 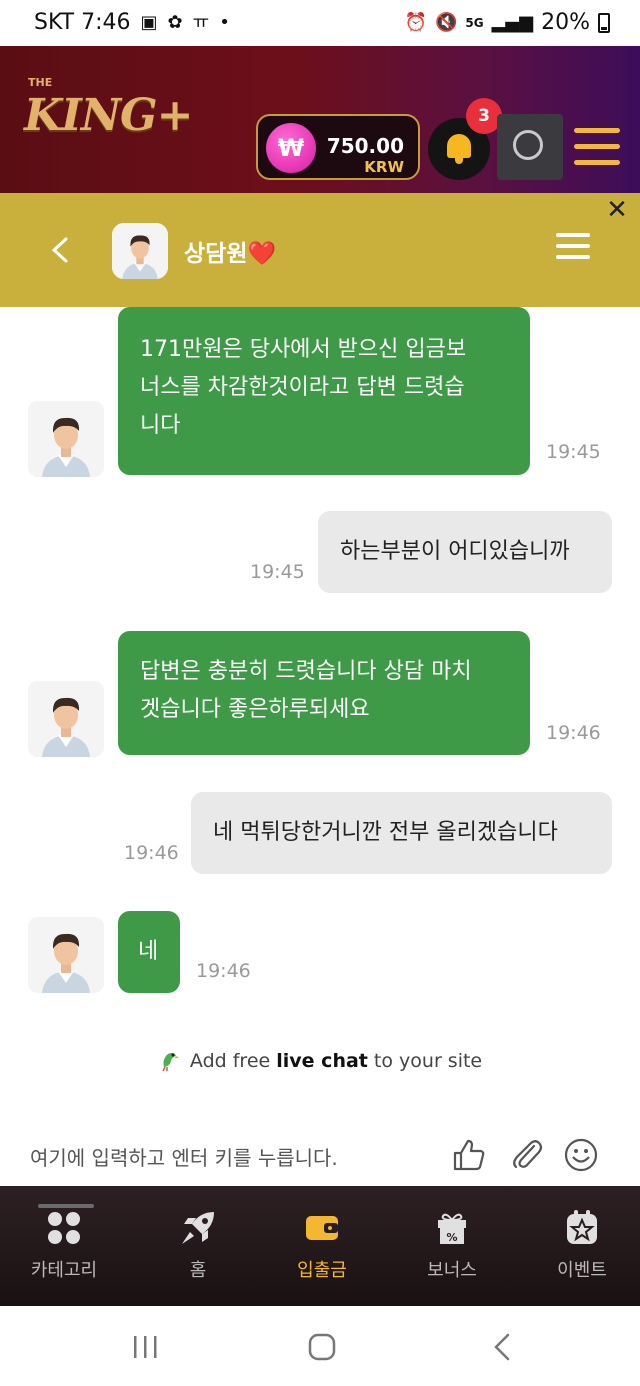 I want to click on balance-amount: 750.00, so click(x=365, y=146).